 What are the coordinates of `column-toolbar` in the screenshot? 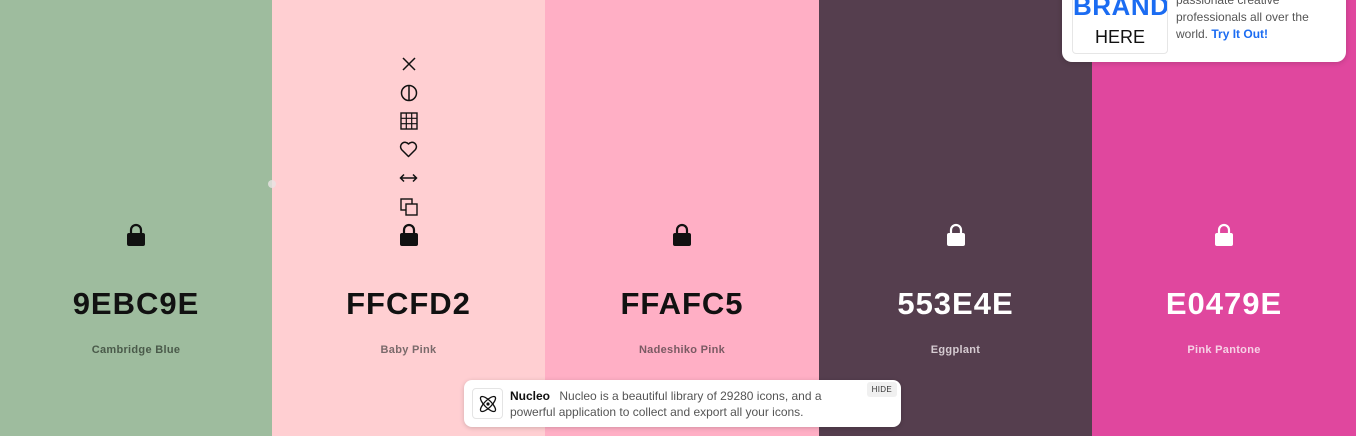 It's located at (409, 140).